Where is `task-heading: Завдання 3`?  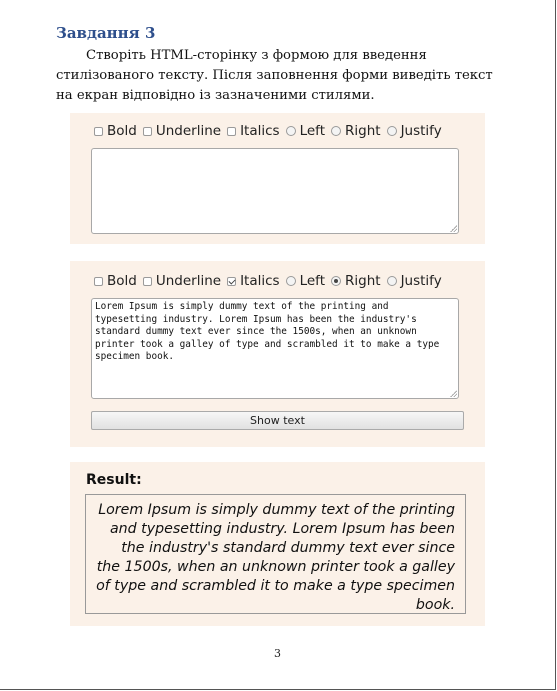
task-heading: Завдання 3 is located at coordinates (106, 33).